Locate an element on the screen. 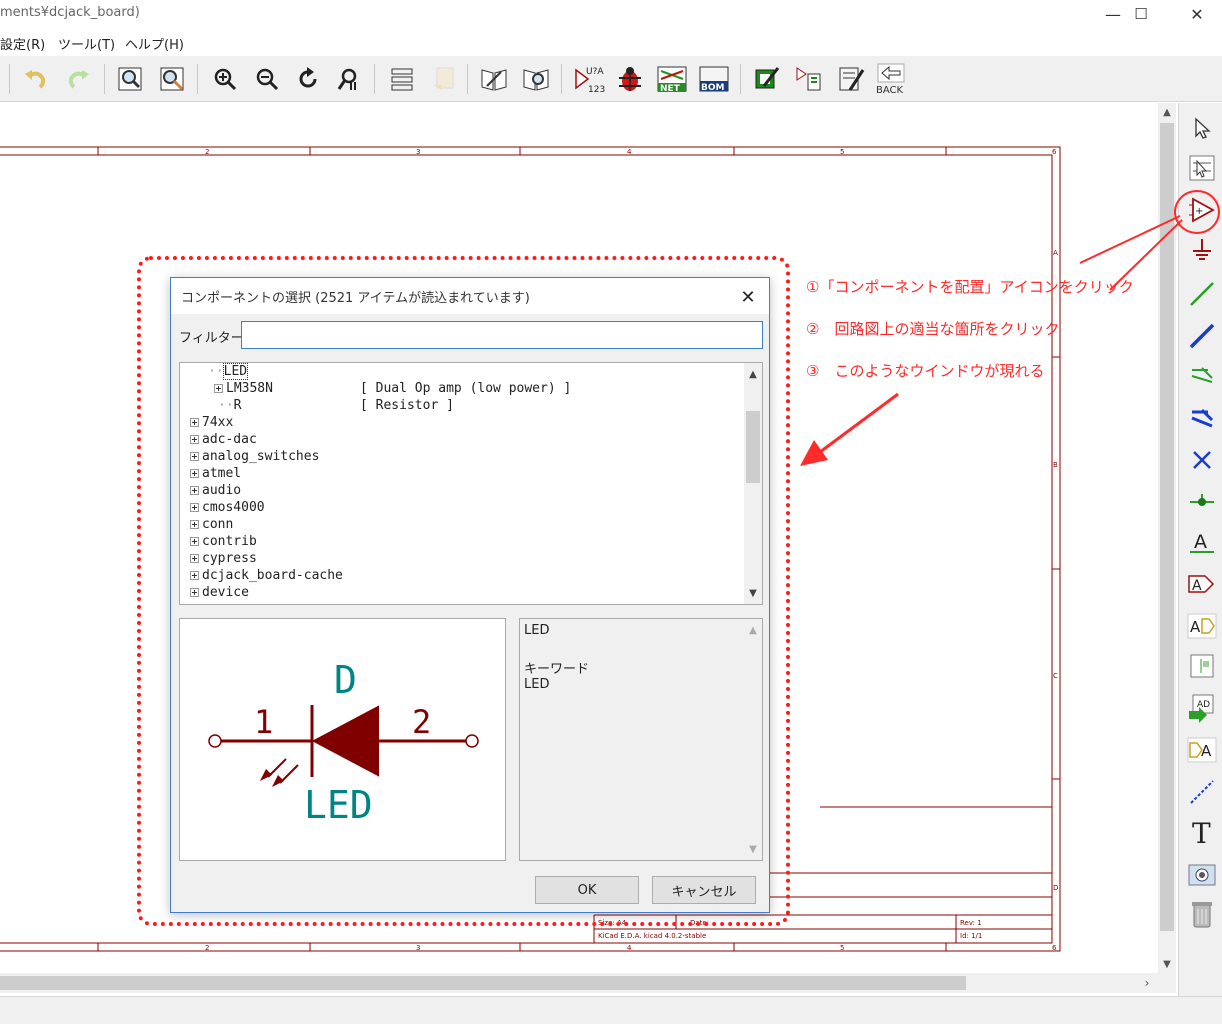 This screenshot has height=1024, width=1222. zoom-in-icon is located at coordinates (225, 79).